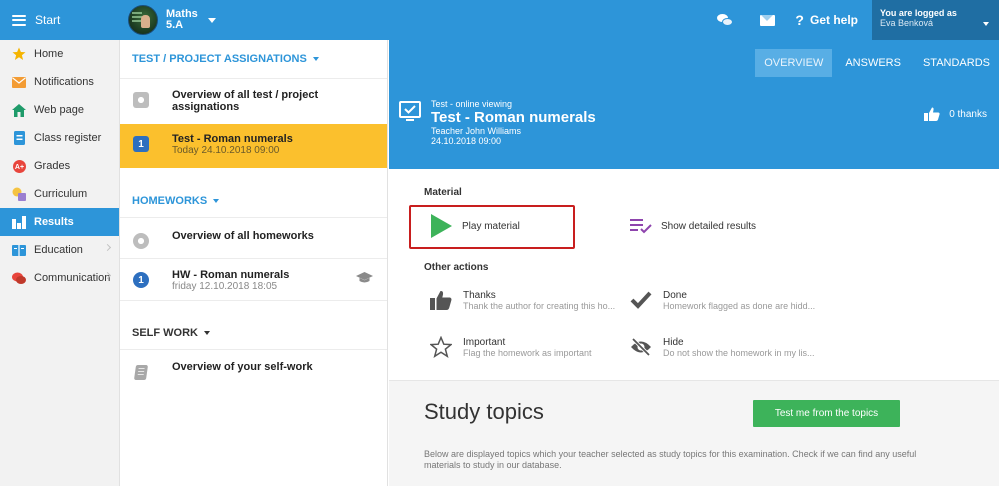 Image resolution: width=999 pixels, height=486 pixels. I want to click on list-item-title: HW - Roman numerals, so click(231, 275).